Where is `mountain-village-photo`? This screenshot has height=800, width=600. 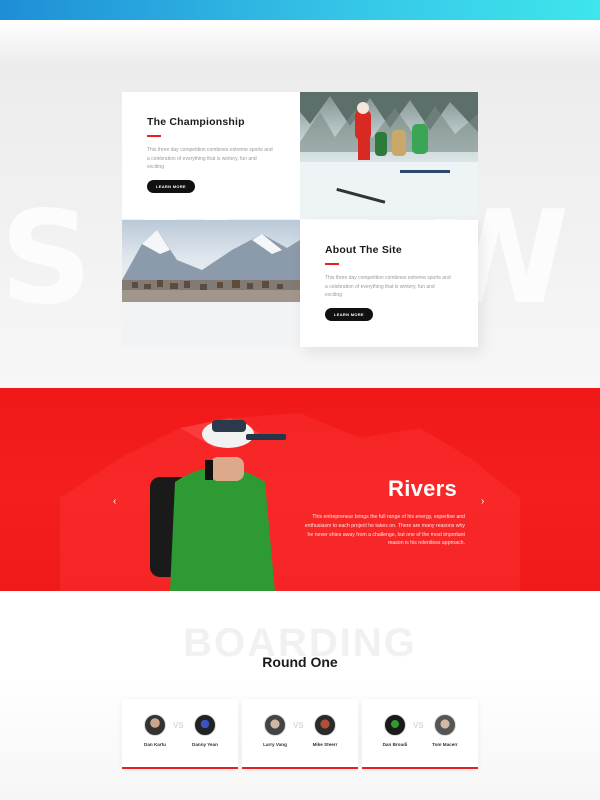 mountain-village-photo is located at coordinates (211, 283).